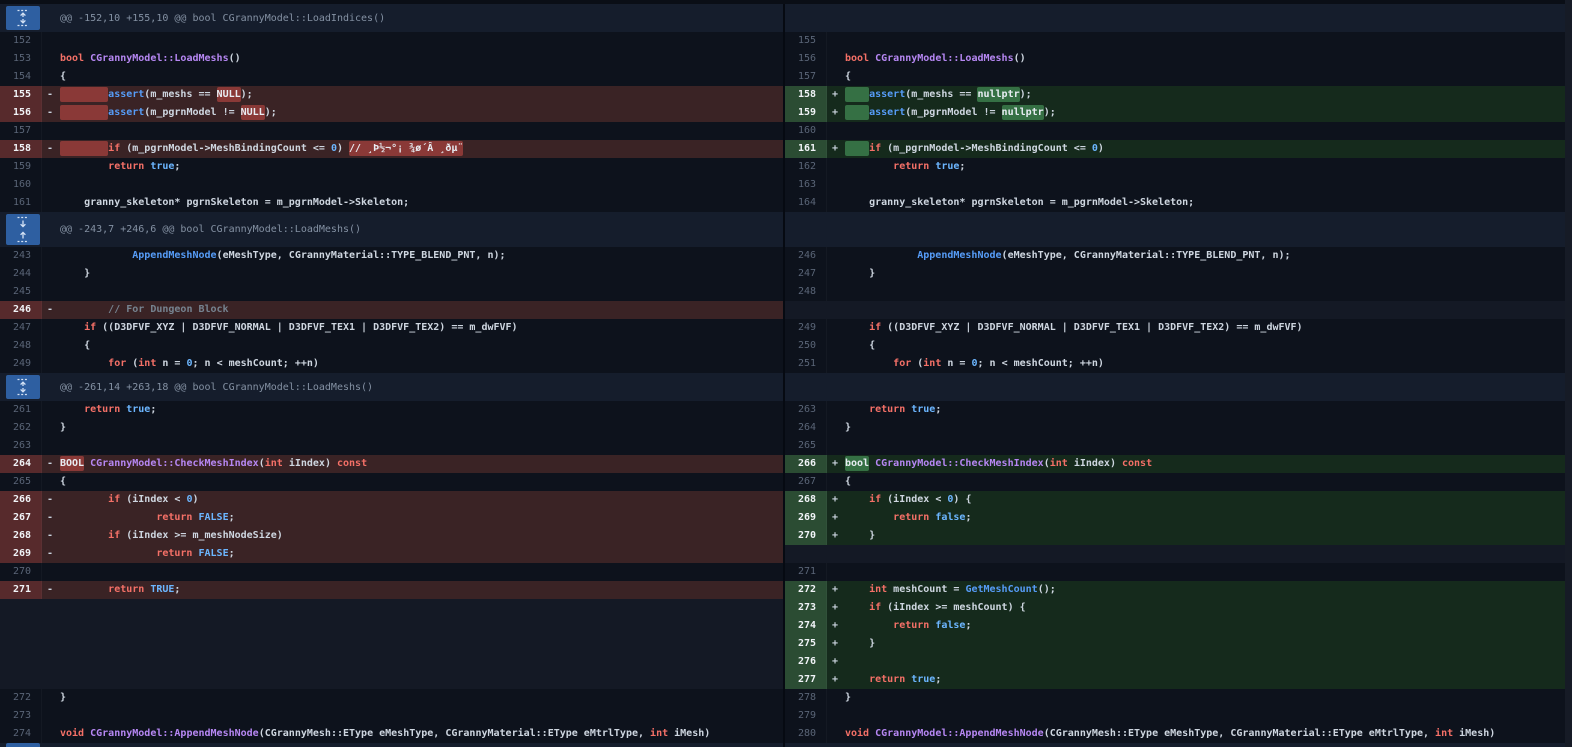  I want to click on line-number: 251, so click(806, 364).